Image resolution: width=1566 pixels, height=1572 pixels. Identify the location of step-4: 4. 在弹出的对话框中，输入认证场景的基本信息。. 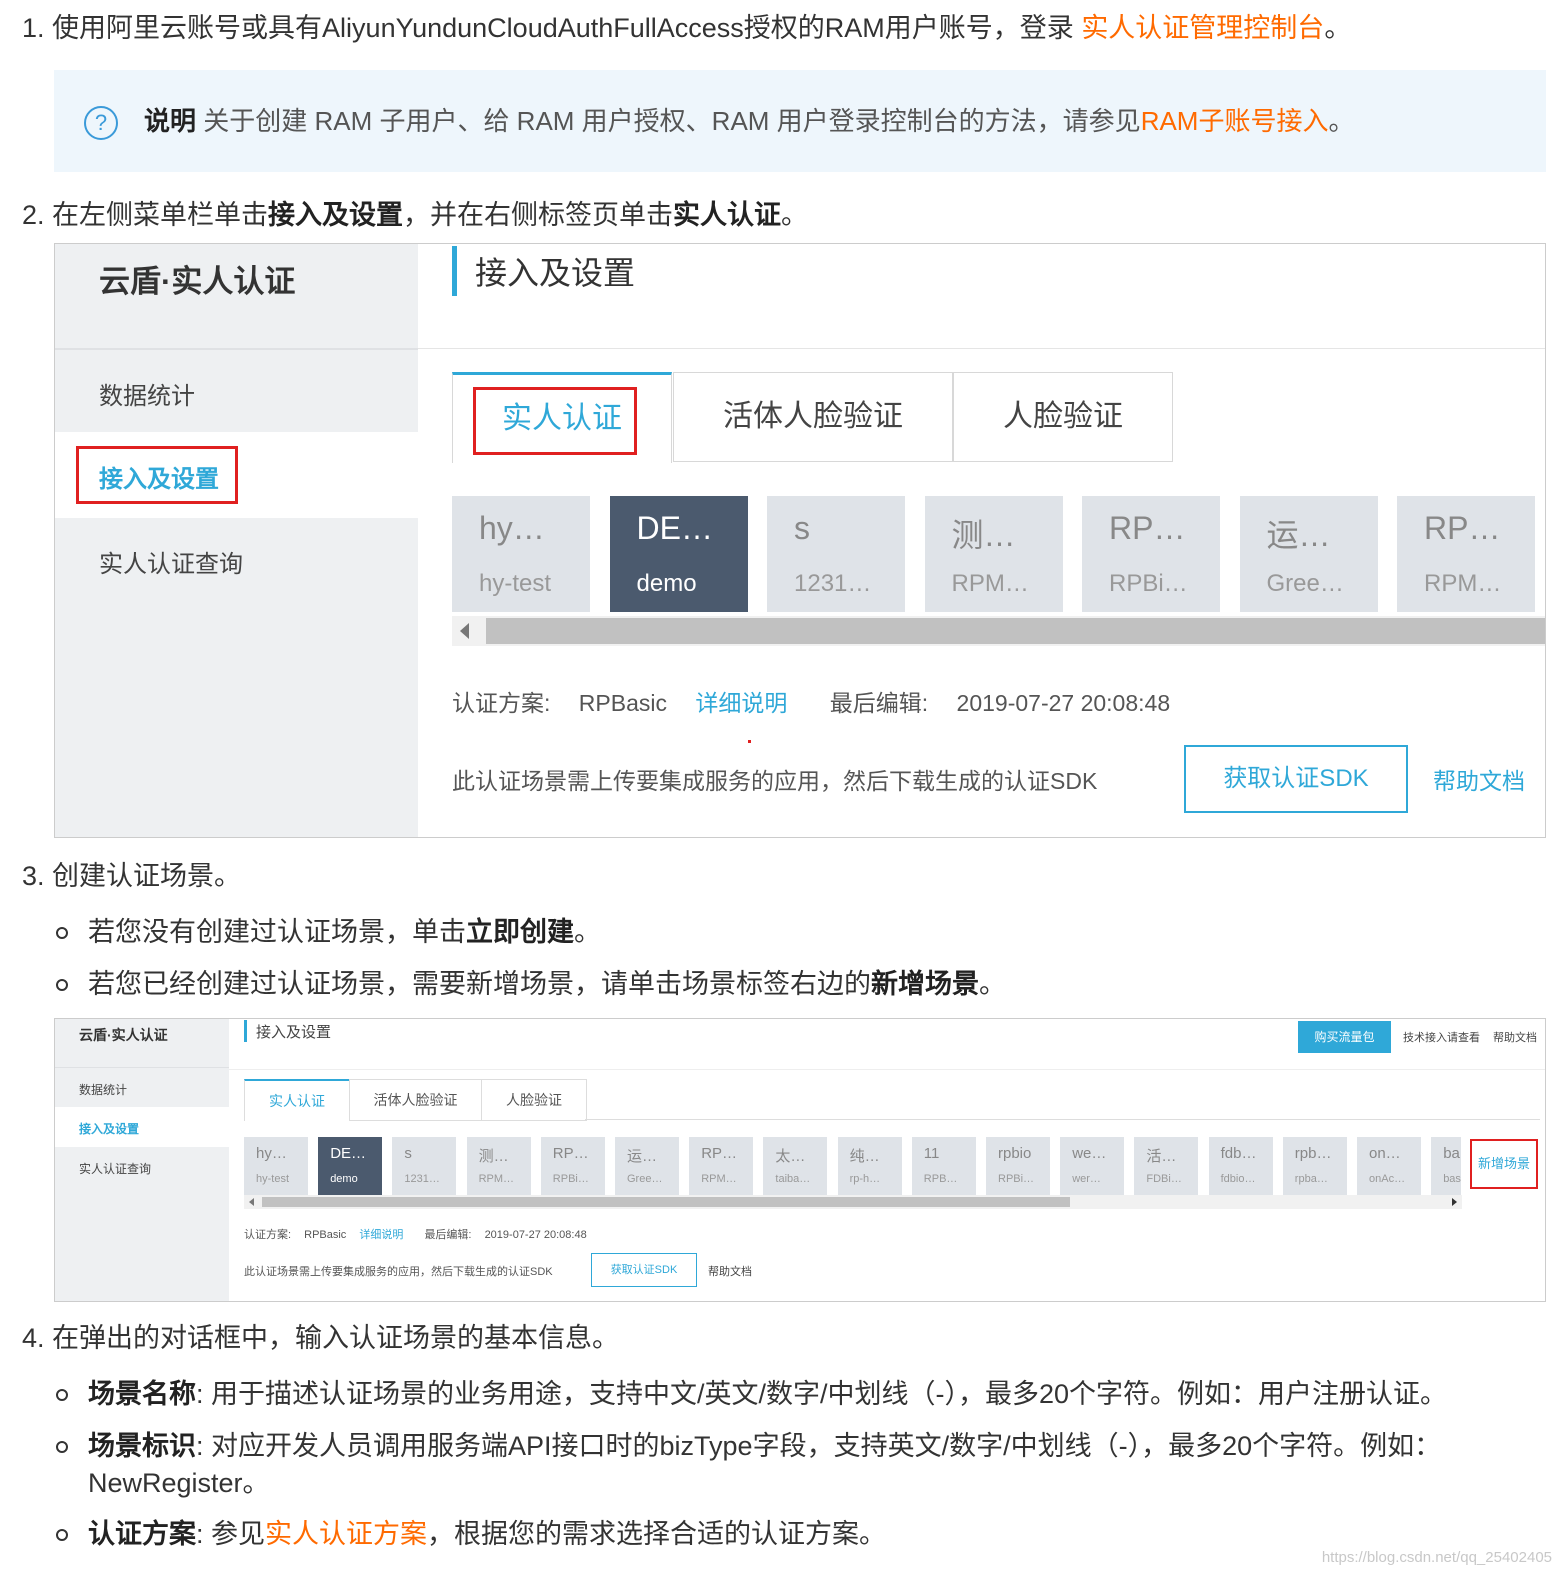
(320, 1338).